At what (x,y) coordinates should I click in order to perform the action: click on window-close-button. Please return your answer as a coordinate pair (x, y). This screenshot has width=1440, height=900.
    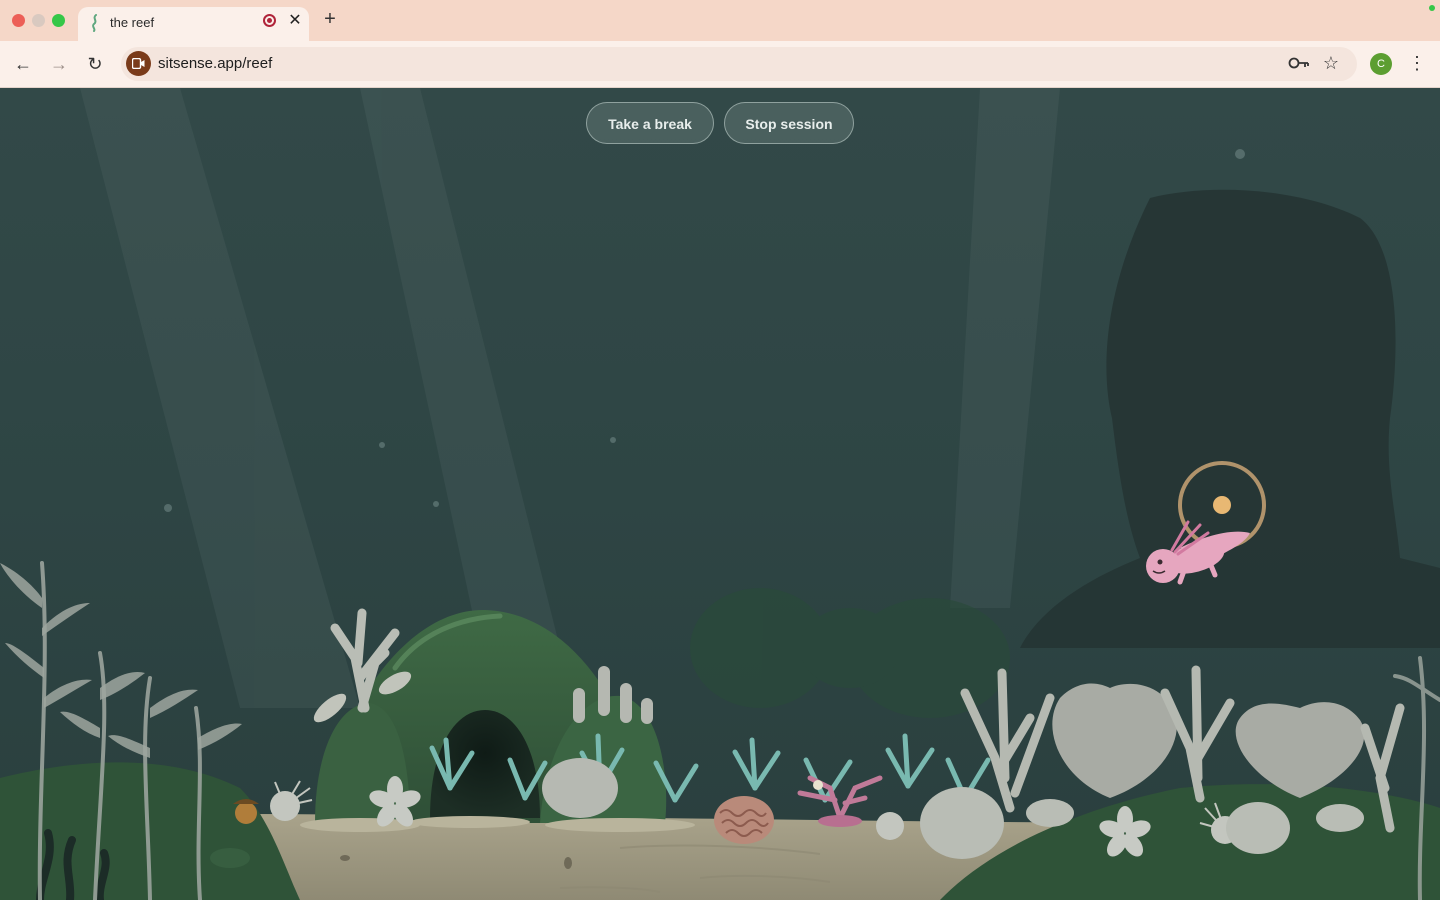
    Looking at the image, I should click on (18, 20).